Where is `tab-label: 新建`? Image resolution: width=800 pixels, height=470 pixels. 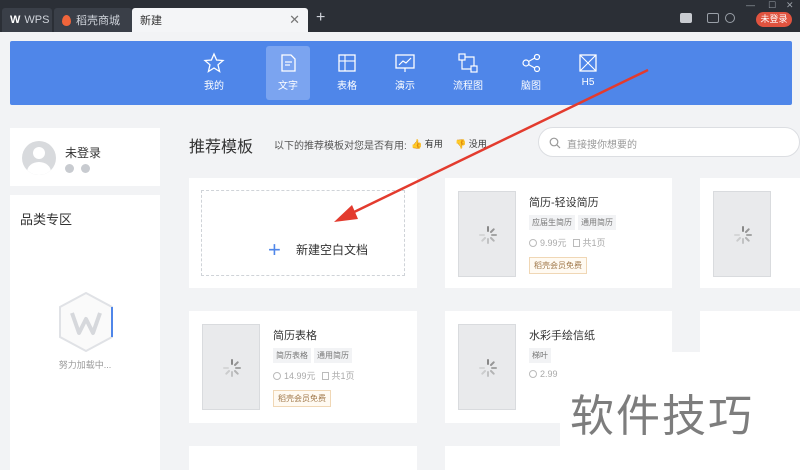 tab-label: 新建 is located at coordinates (151, 21).